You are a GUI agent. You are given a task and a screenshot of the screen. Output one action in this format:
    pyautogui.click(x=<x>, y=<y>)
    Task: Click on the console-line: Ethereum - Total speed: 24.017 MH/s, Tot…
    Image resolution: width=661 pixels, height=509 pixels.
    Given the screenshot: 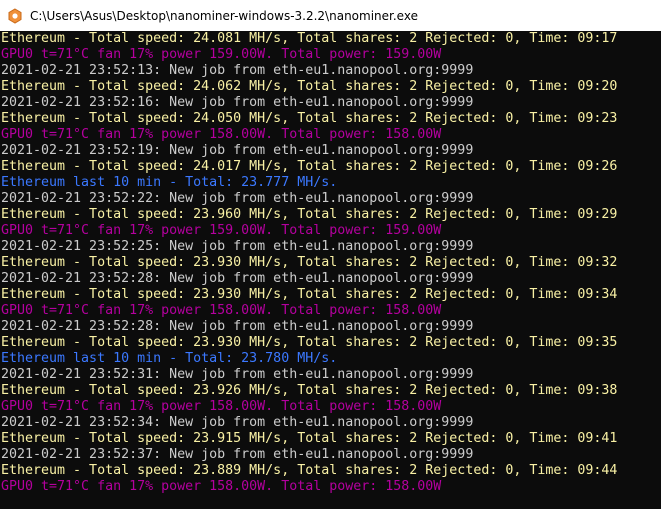 What is the action you would take?
    pyautogui.click(x=309, y=166)
    